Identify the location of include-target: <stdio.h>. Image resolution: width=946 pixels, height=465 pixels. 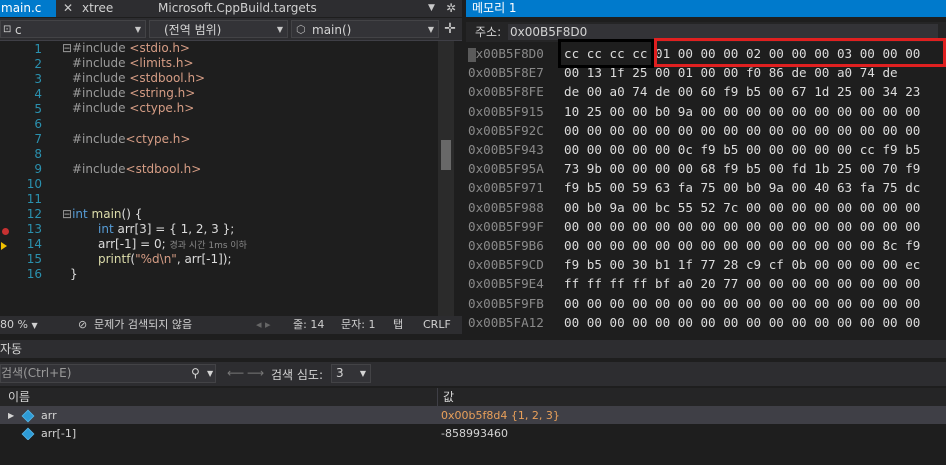
(159, 48).